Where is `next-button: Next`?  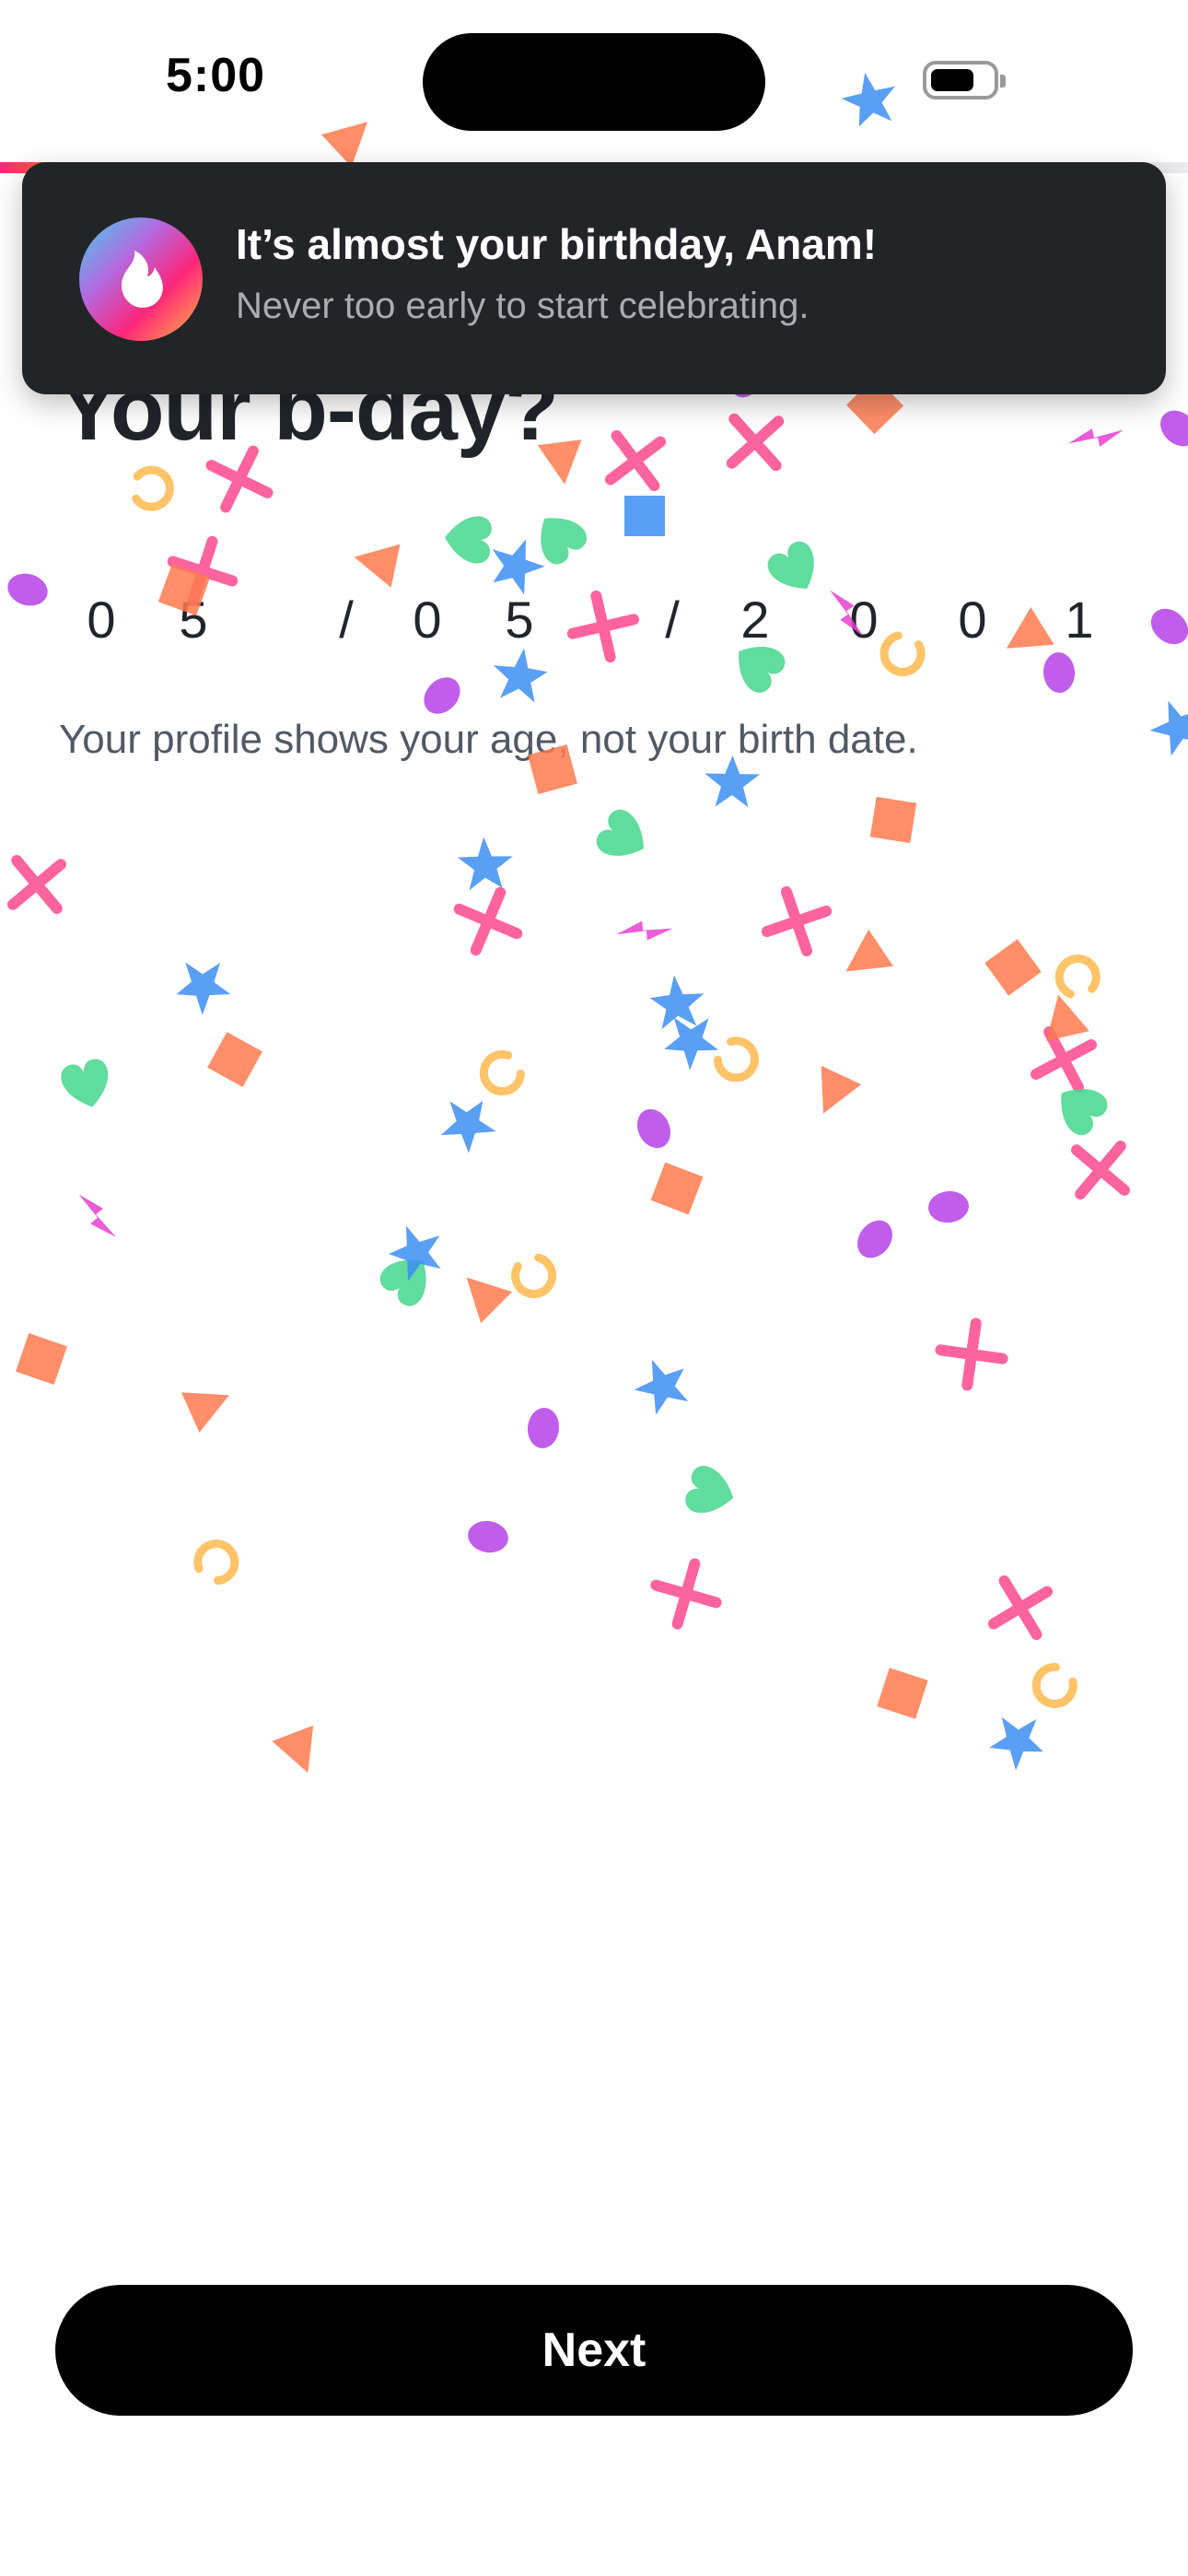
next-button: Next is located at coordinates (594, 2350).